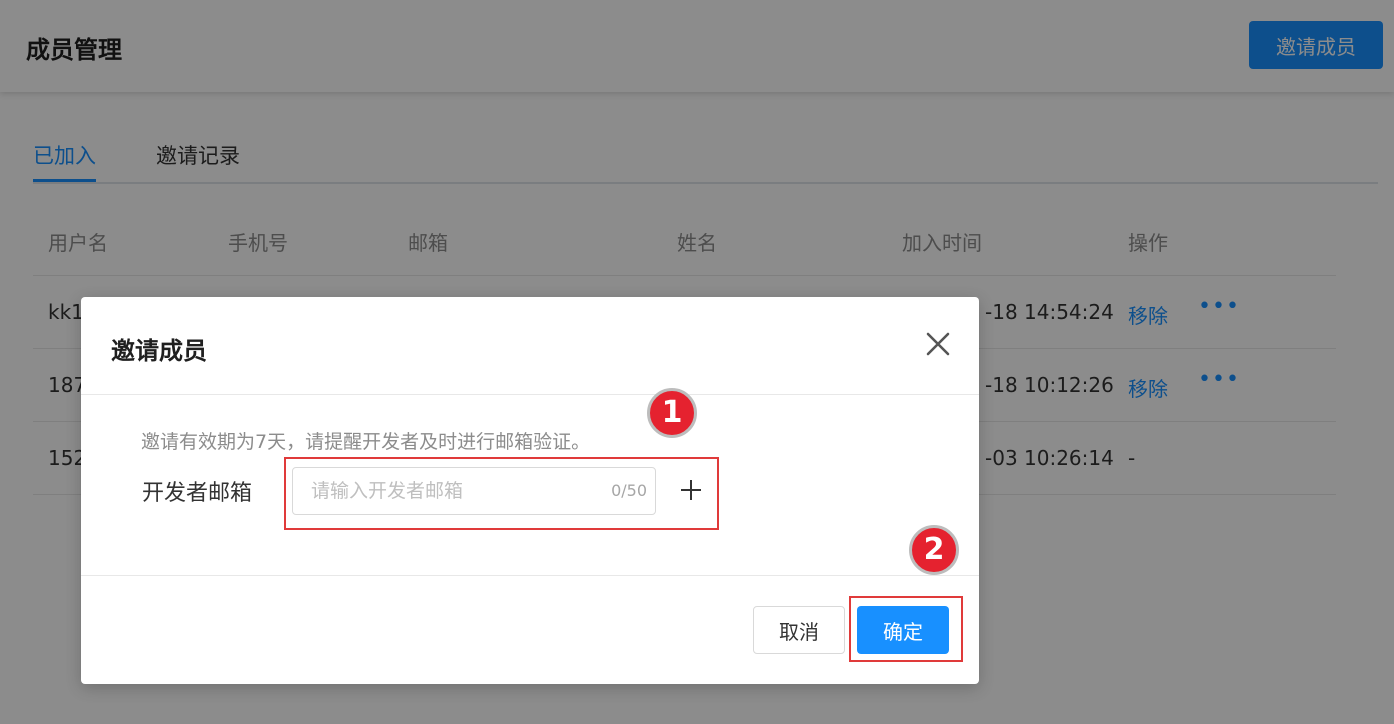 The height and width of the screenshot is (724, 1394). Describe the element at coordinates (501, 493) in the screenshot. I see `highlight-box-email` at that location.